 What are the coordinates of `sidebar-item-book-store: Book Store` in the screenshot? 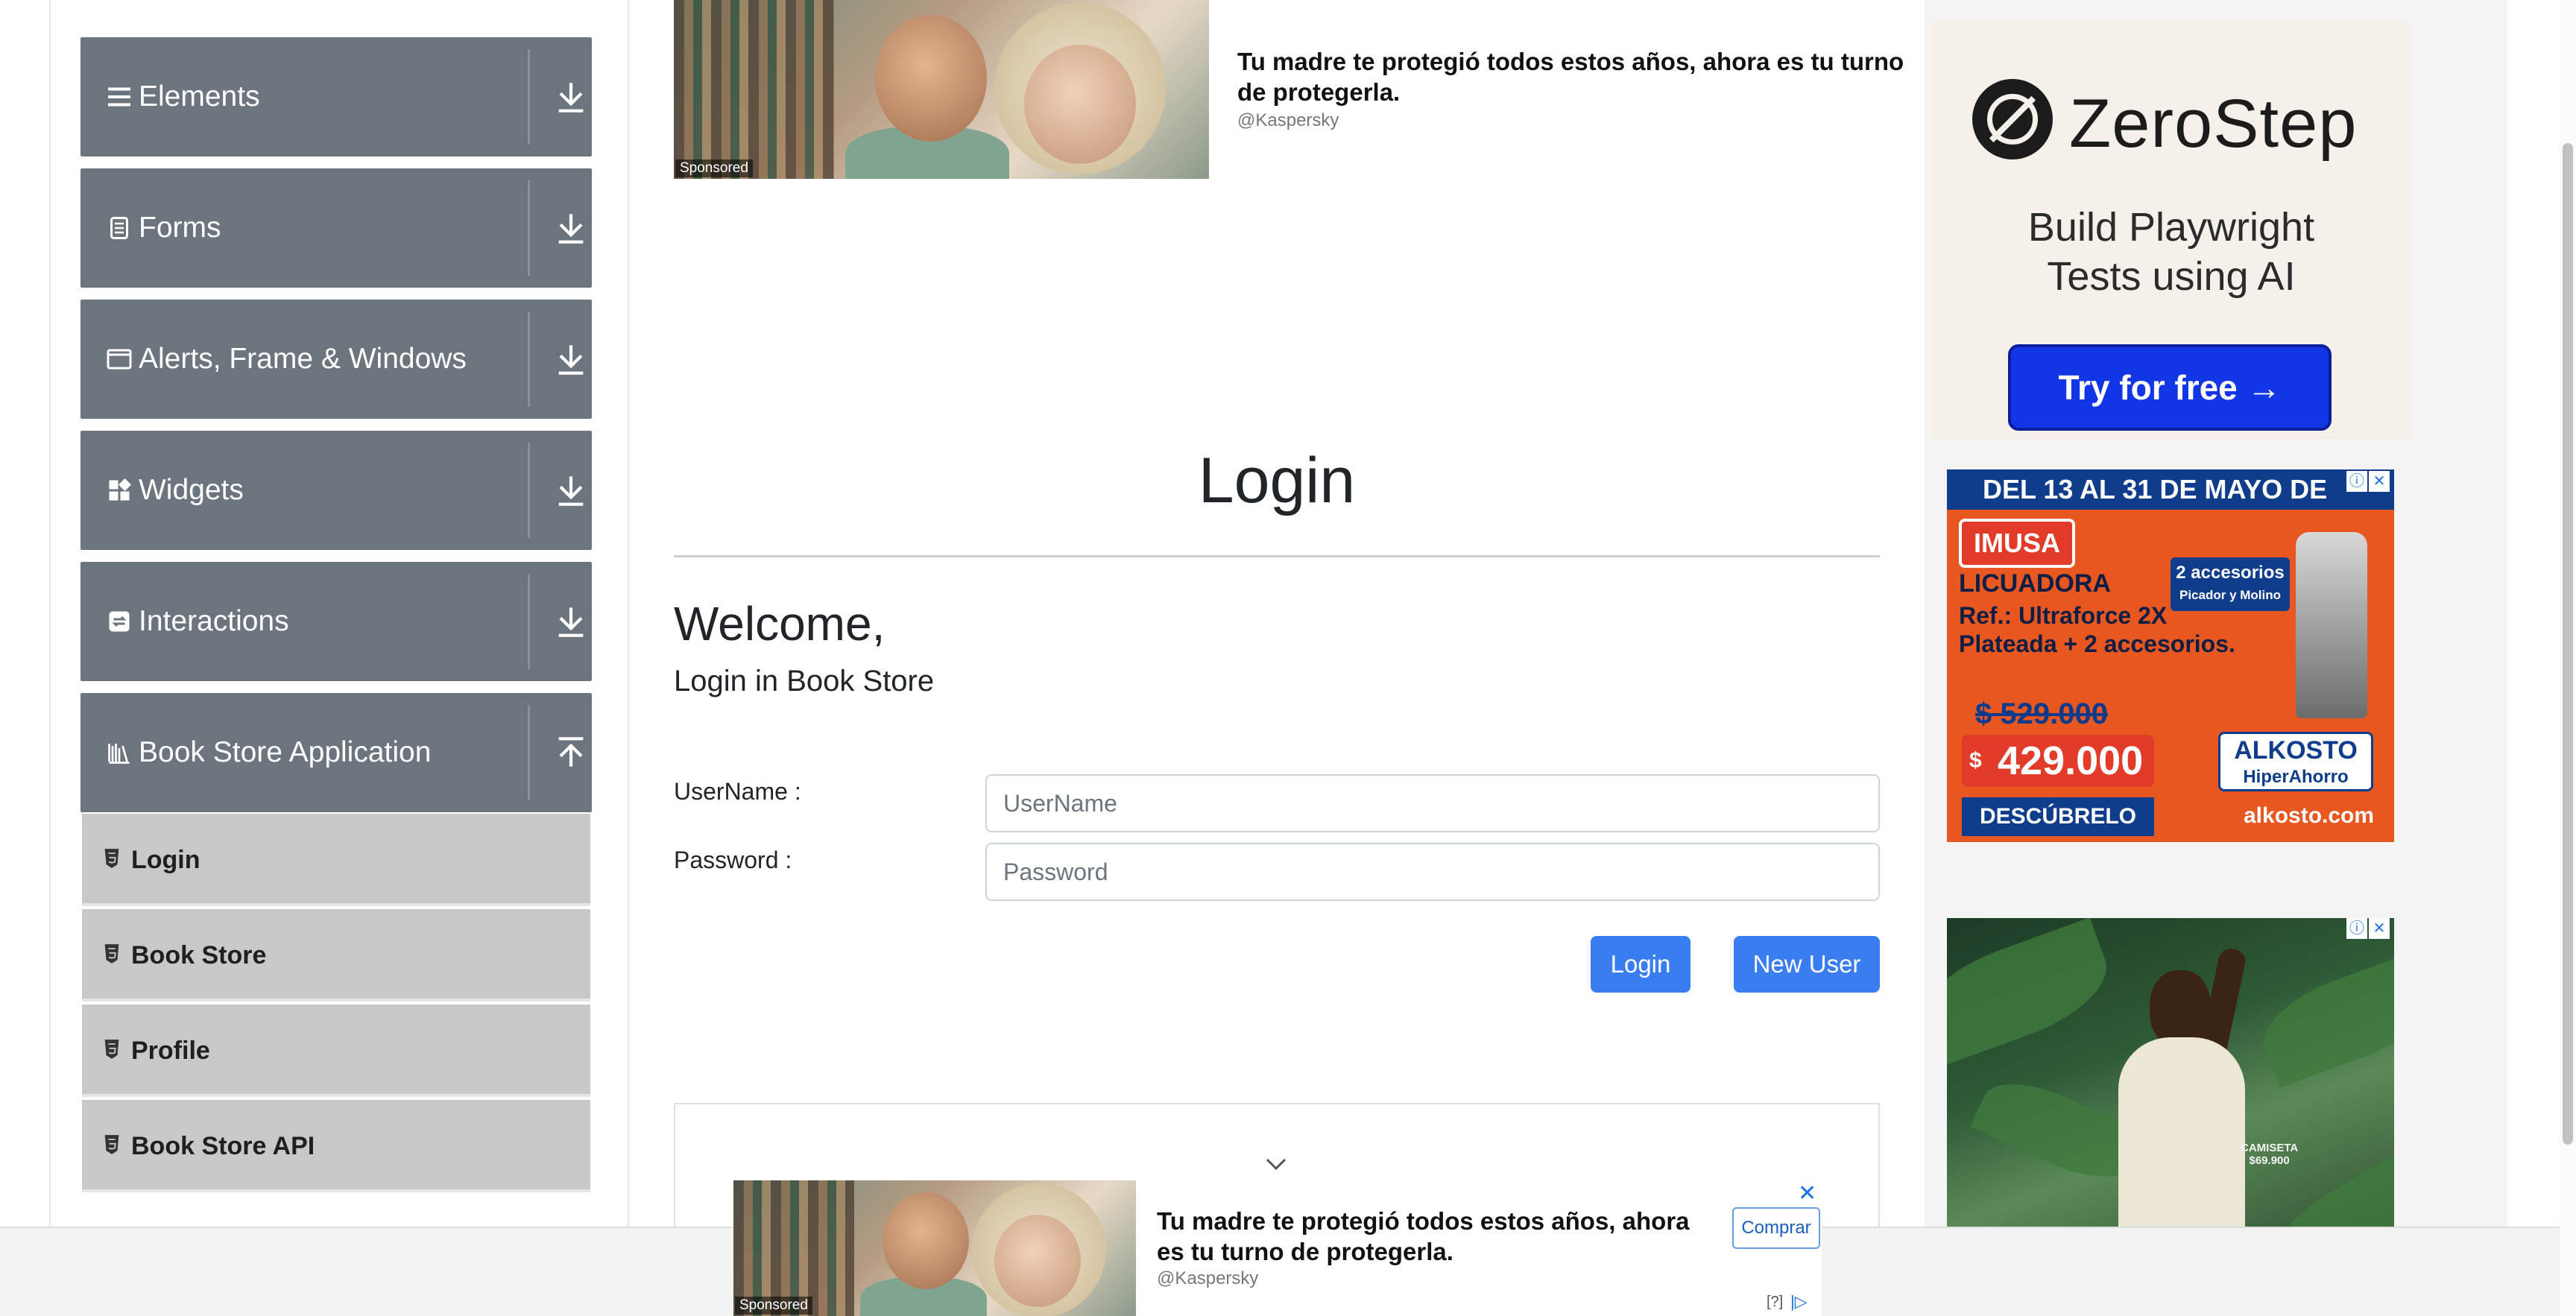 It's located at (336, 955).